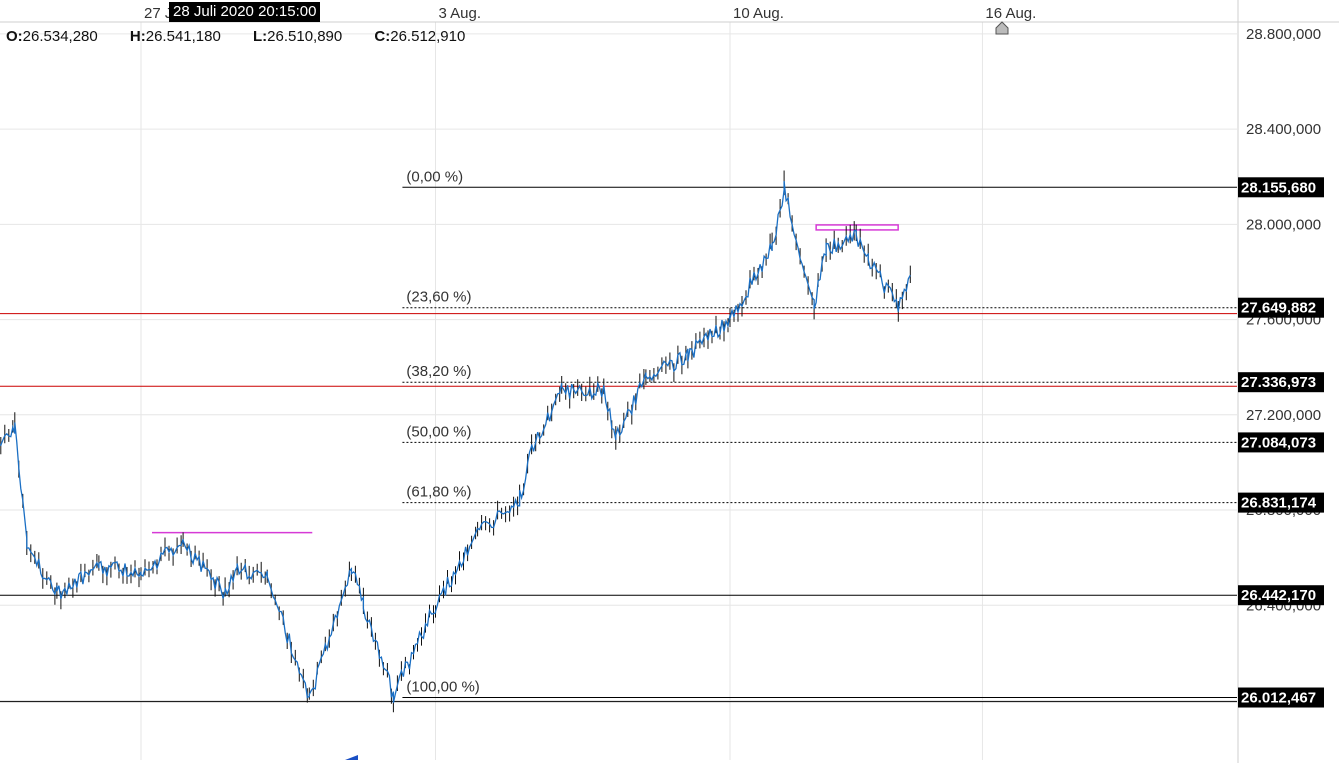 The width and height of the screenshot is (1339, 763). I want to click on x-tick-label: 16 Aug., so click(1010, 13).